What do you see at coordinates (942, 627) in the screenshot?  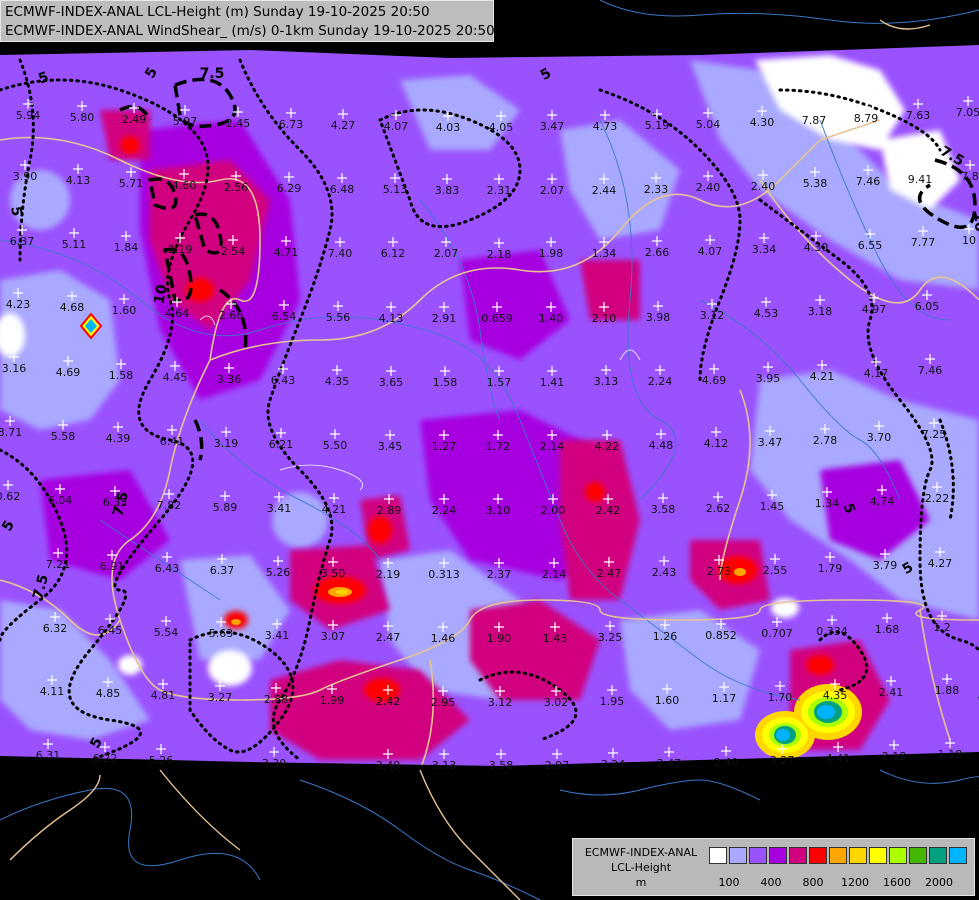 I see `station-value: 1.2` at bounding box center [942, 627].